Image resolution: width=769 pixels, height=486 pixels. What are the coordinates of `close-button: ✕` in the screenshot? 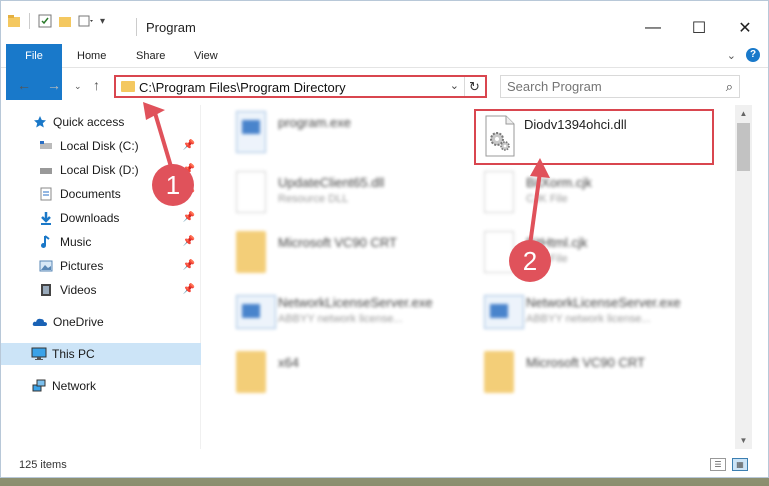 It's located at (745, 28).